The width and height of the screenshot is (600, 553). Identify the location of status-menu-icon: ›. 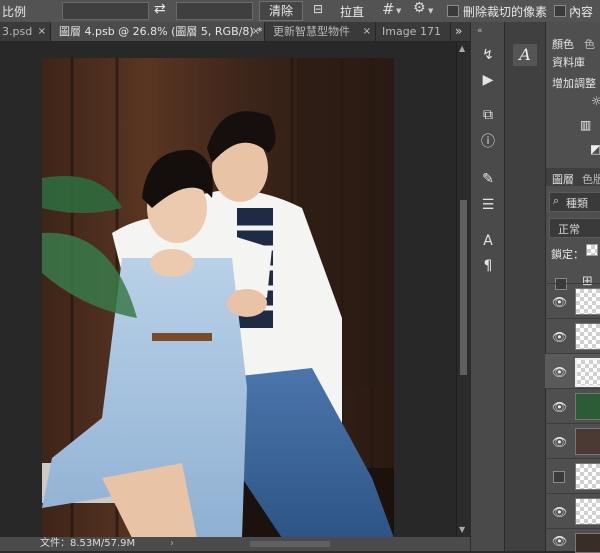
(172, 544).